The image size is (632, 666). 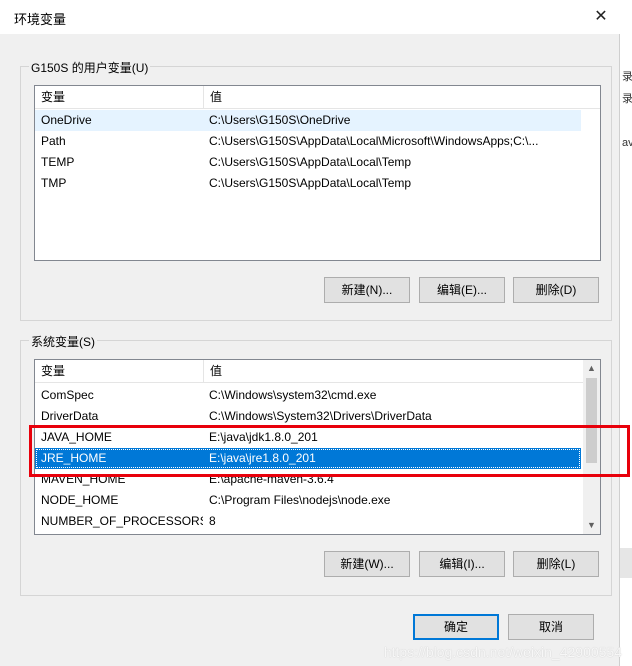 What do you see at coordinates (262, 458) in the screenshot?
I see `variable-value: E:\java\jre1.8.0_201` at bounding box center [262, 458].